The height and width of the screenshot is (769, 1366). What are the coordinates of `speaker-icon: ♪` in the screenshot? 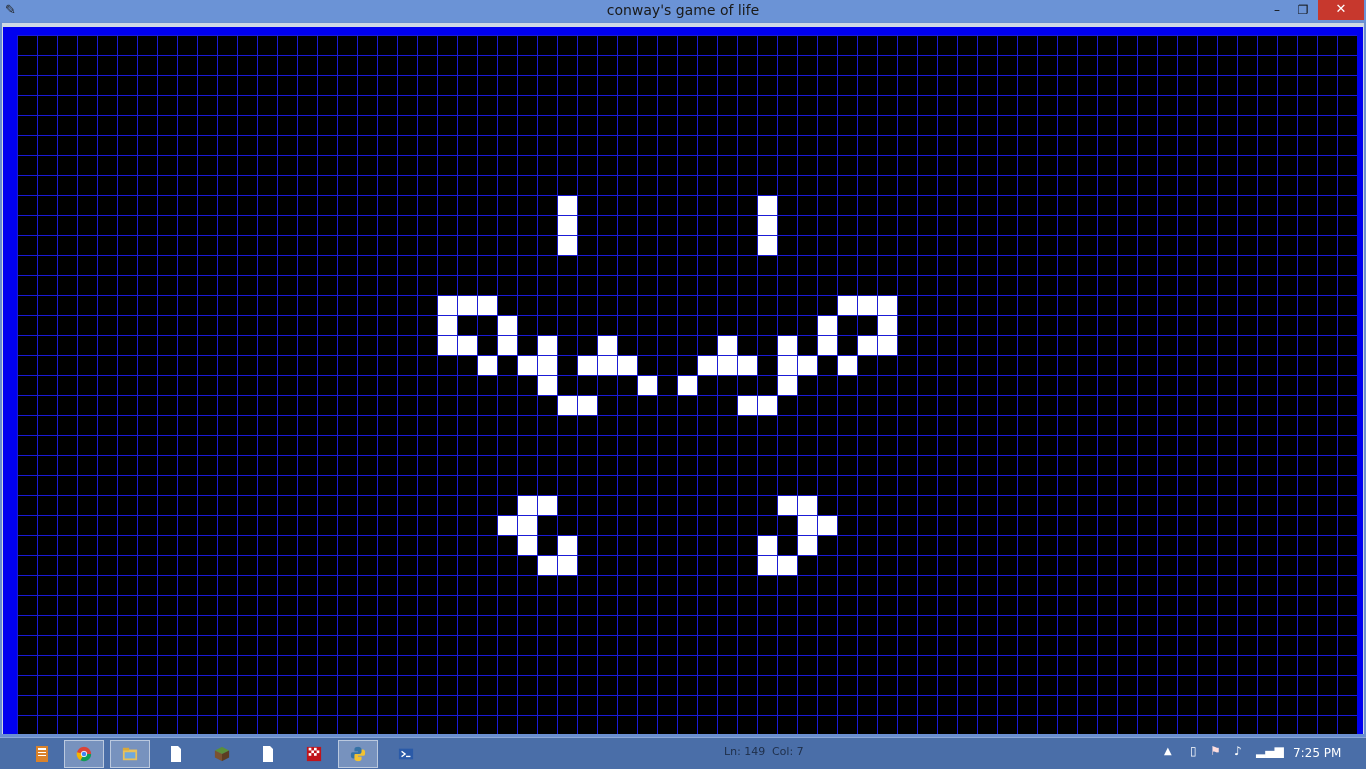 It's located at (1238, 751).